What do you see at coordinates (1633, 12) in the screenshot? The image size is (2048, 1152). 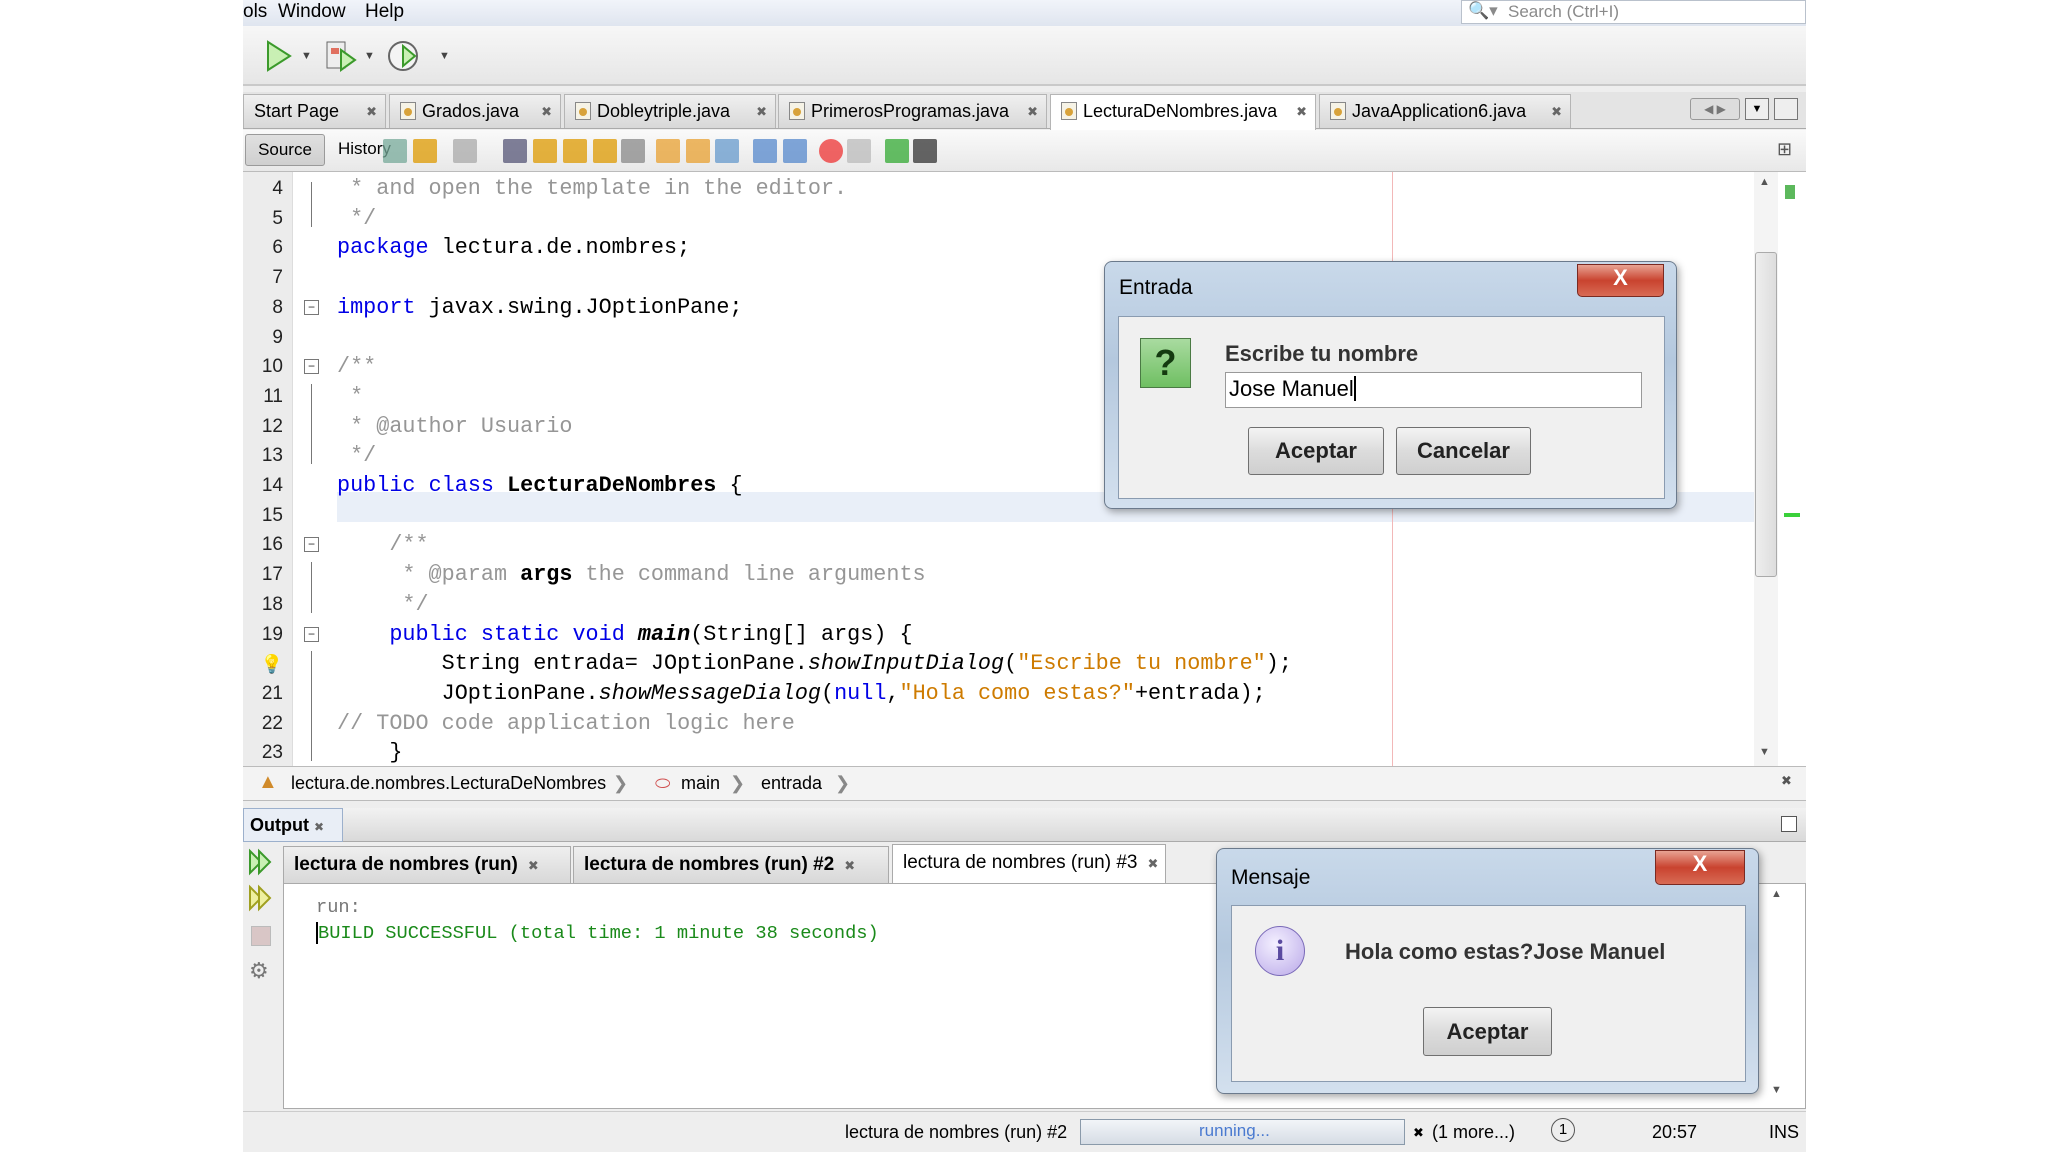 I see `search-box: 🔍▾ Search (Ctrl+I)` at bounding box center [1633, 12].